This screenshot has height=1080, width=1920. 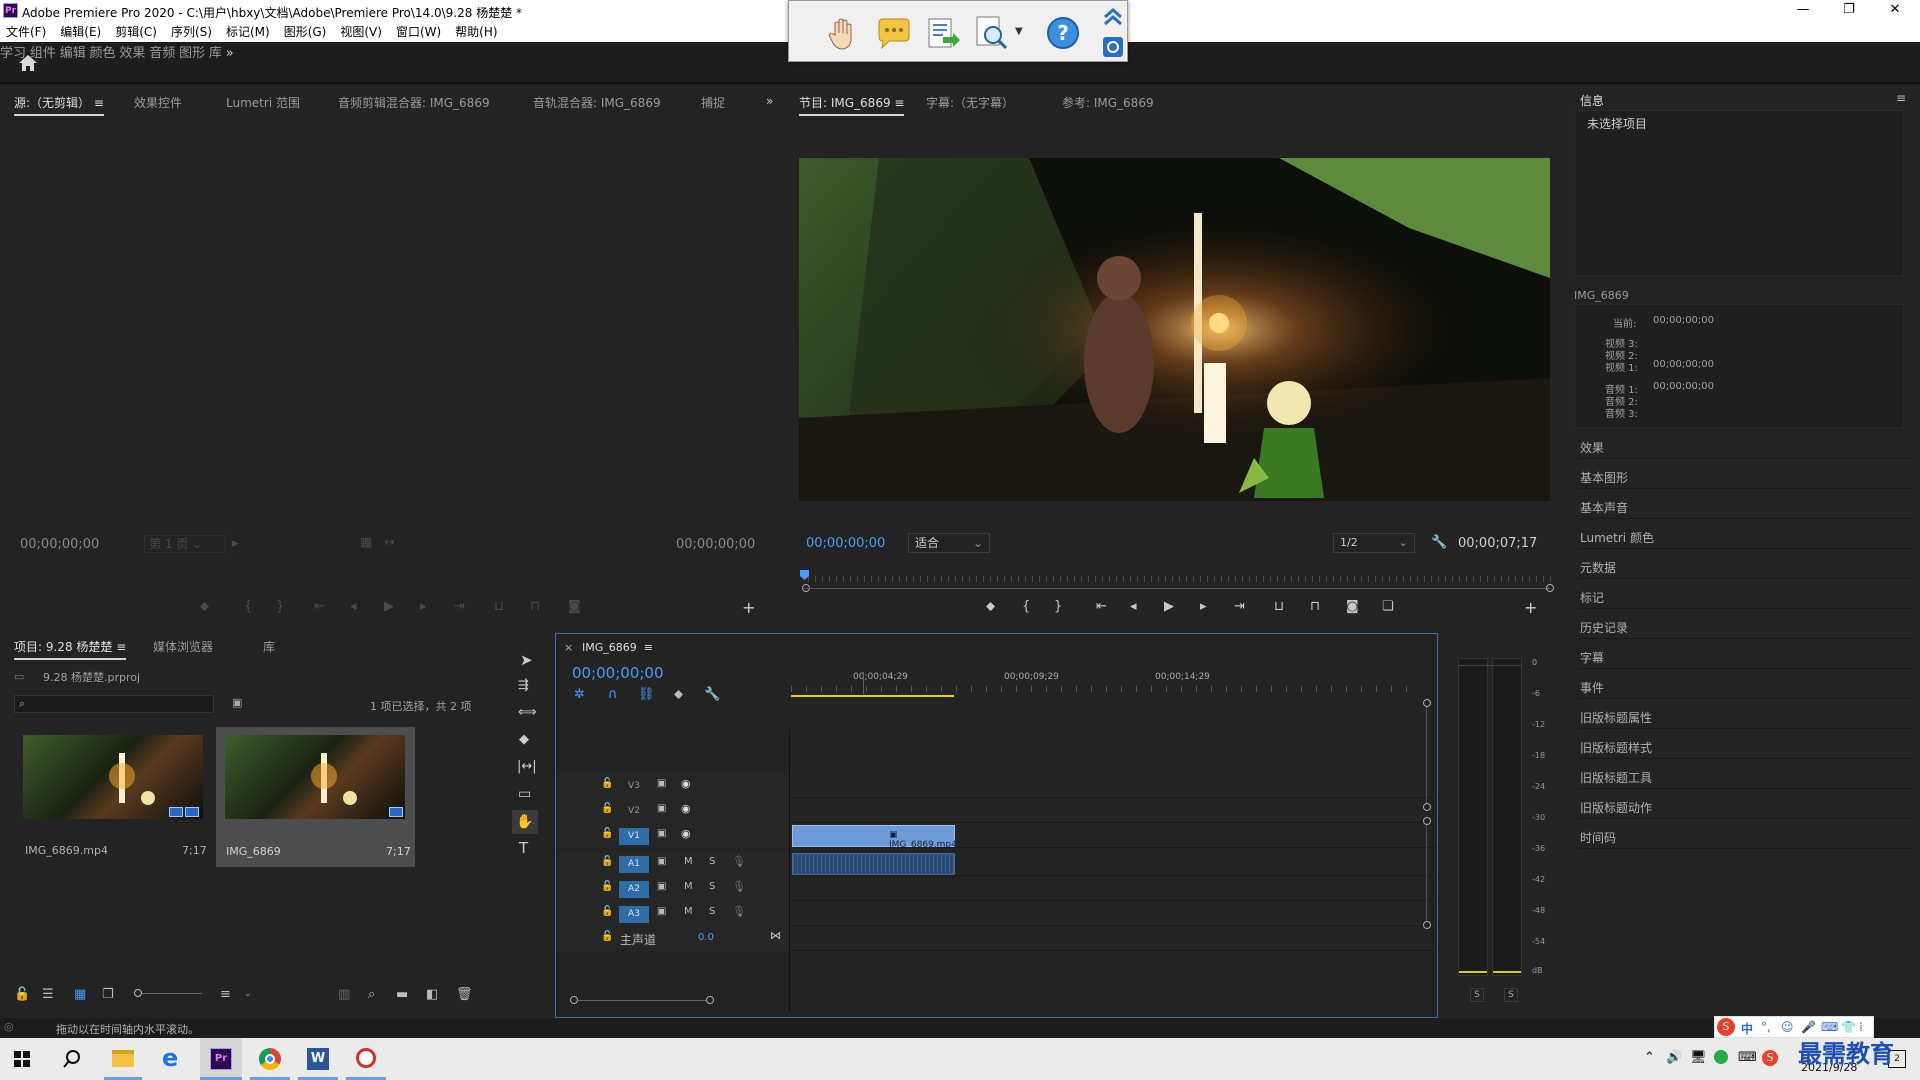 I want to click on project-search-input: ⌕, so click(x=114, y=704).